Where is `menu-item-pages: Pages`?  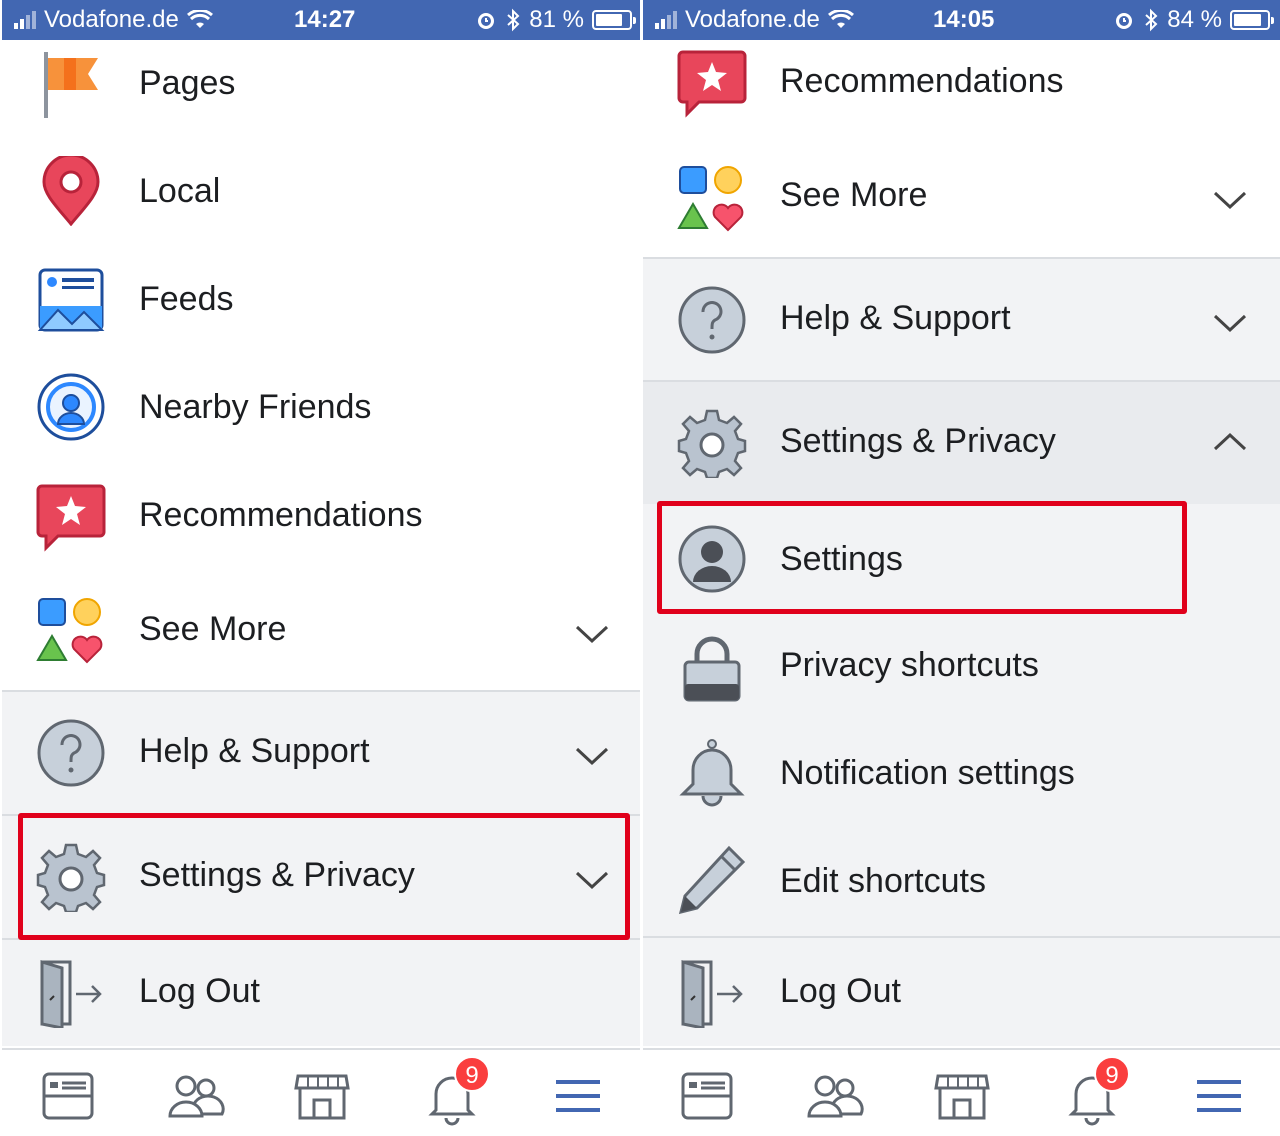
menu-item-pages: Pages is located at coordinates (322, 94).